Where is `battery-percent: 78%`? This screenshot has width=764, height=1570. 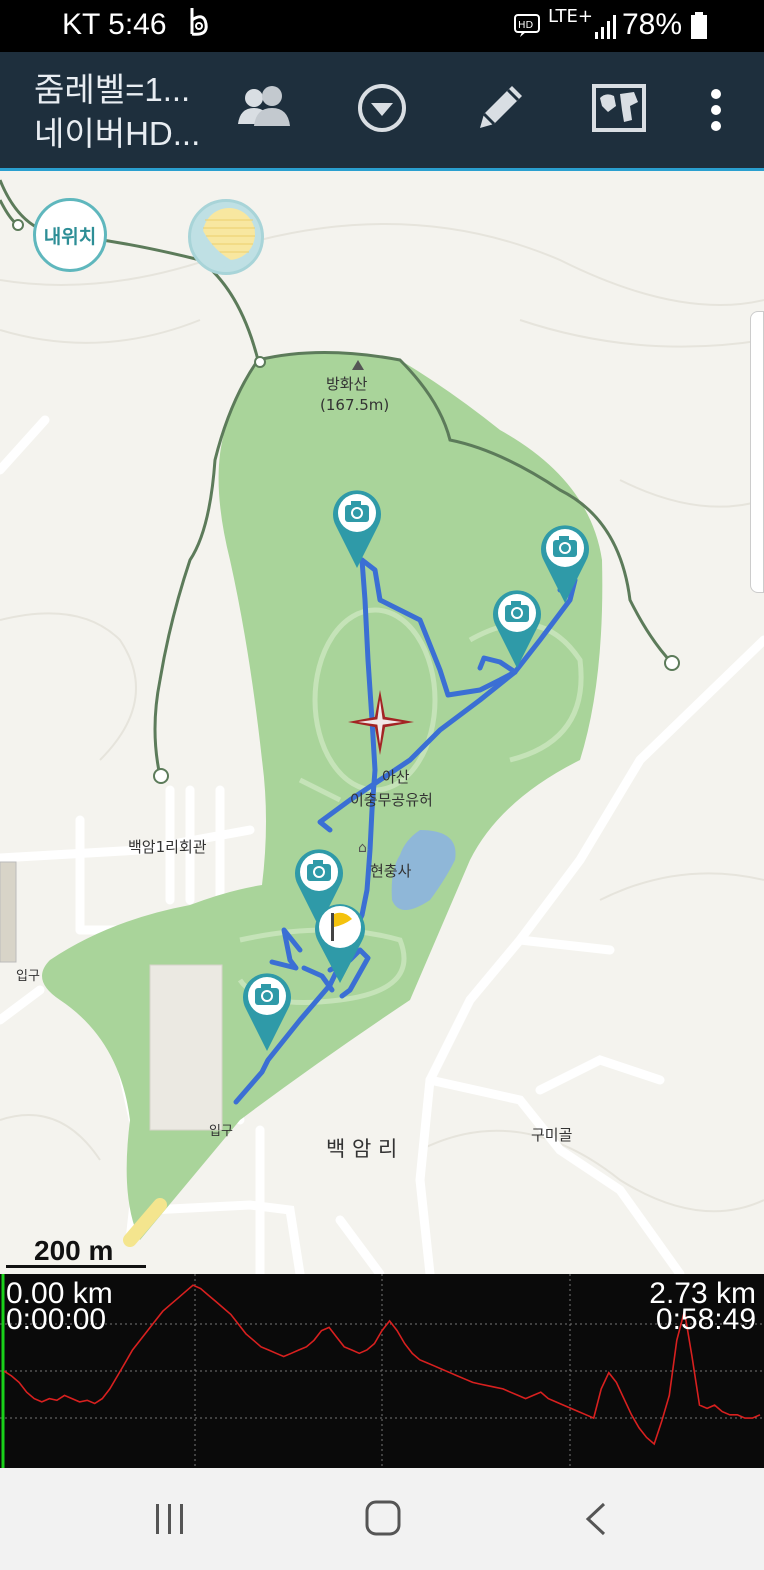 battery-percent: 78% is located at coordinates (651, 24).